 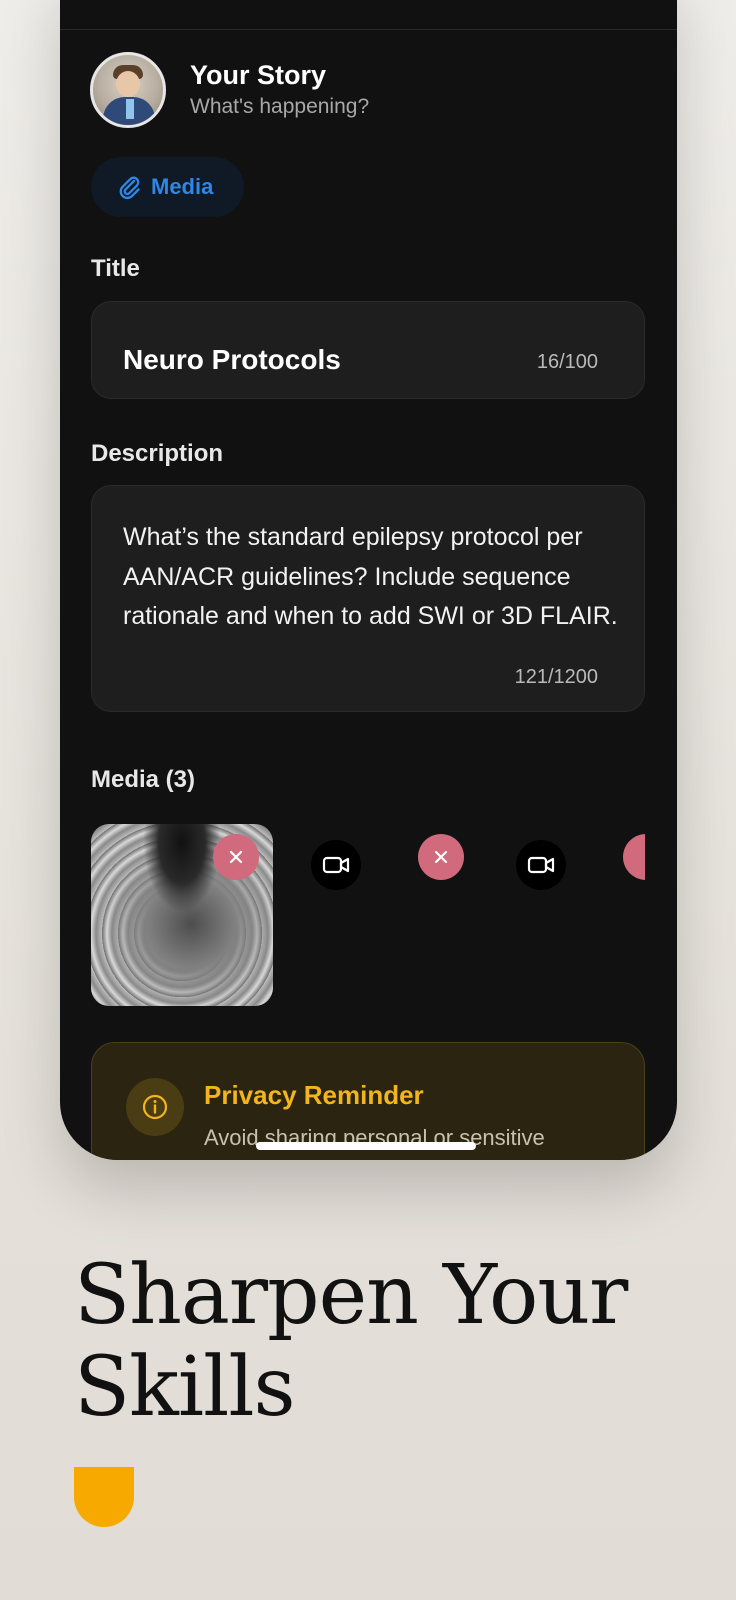 What do you see at coordinates (182, 186) in the screenshot?
I see `media-button-label: Media` at bounding box center [182, 186].